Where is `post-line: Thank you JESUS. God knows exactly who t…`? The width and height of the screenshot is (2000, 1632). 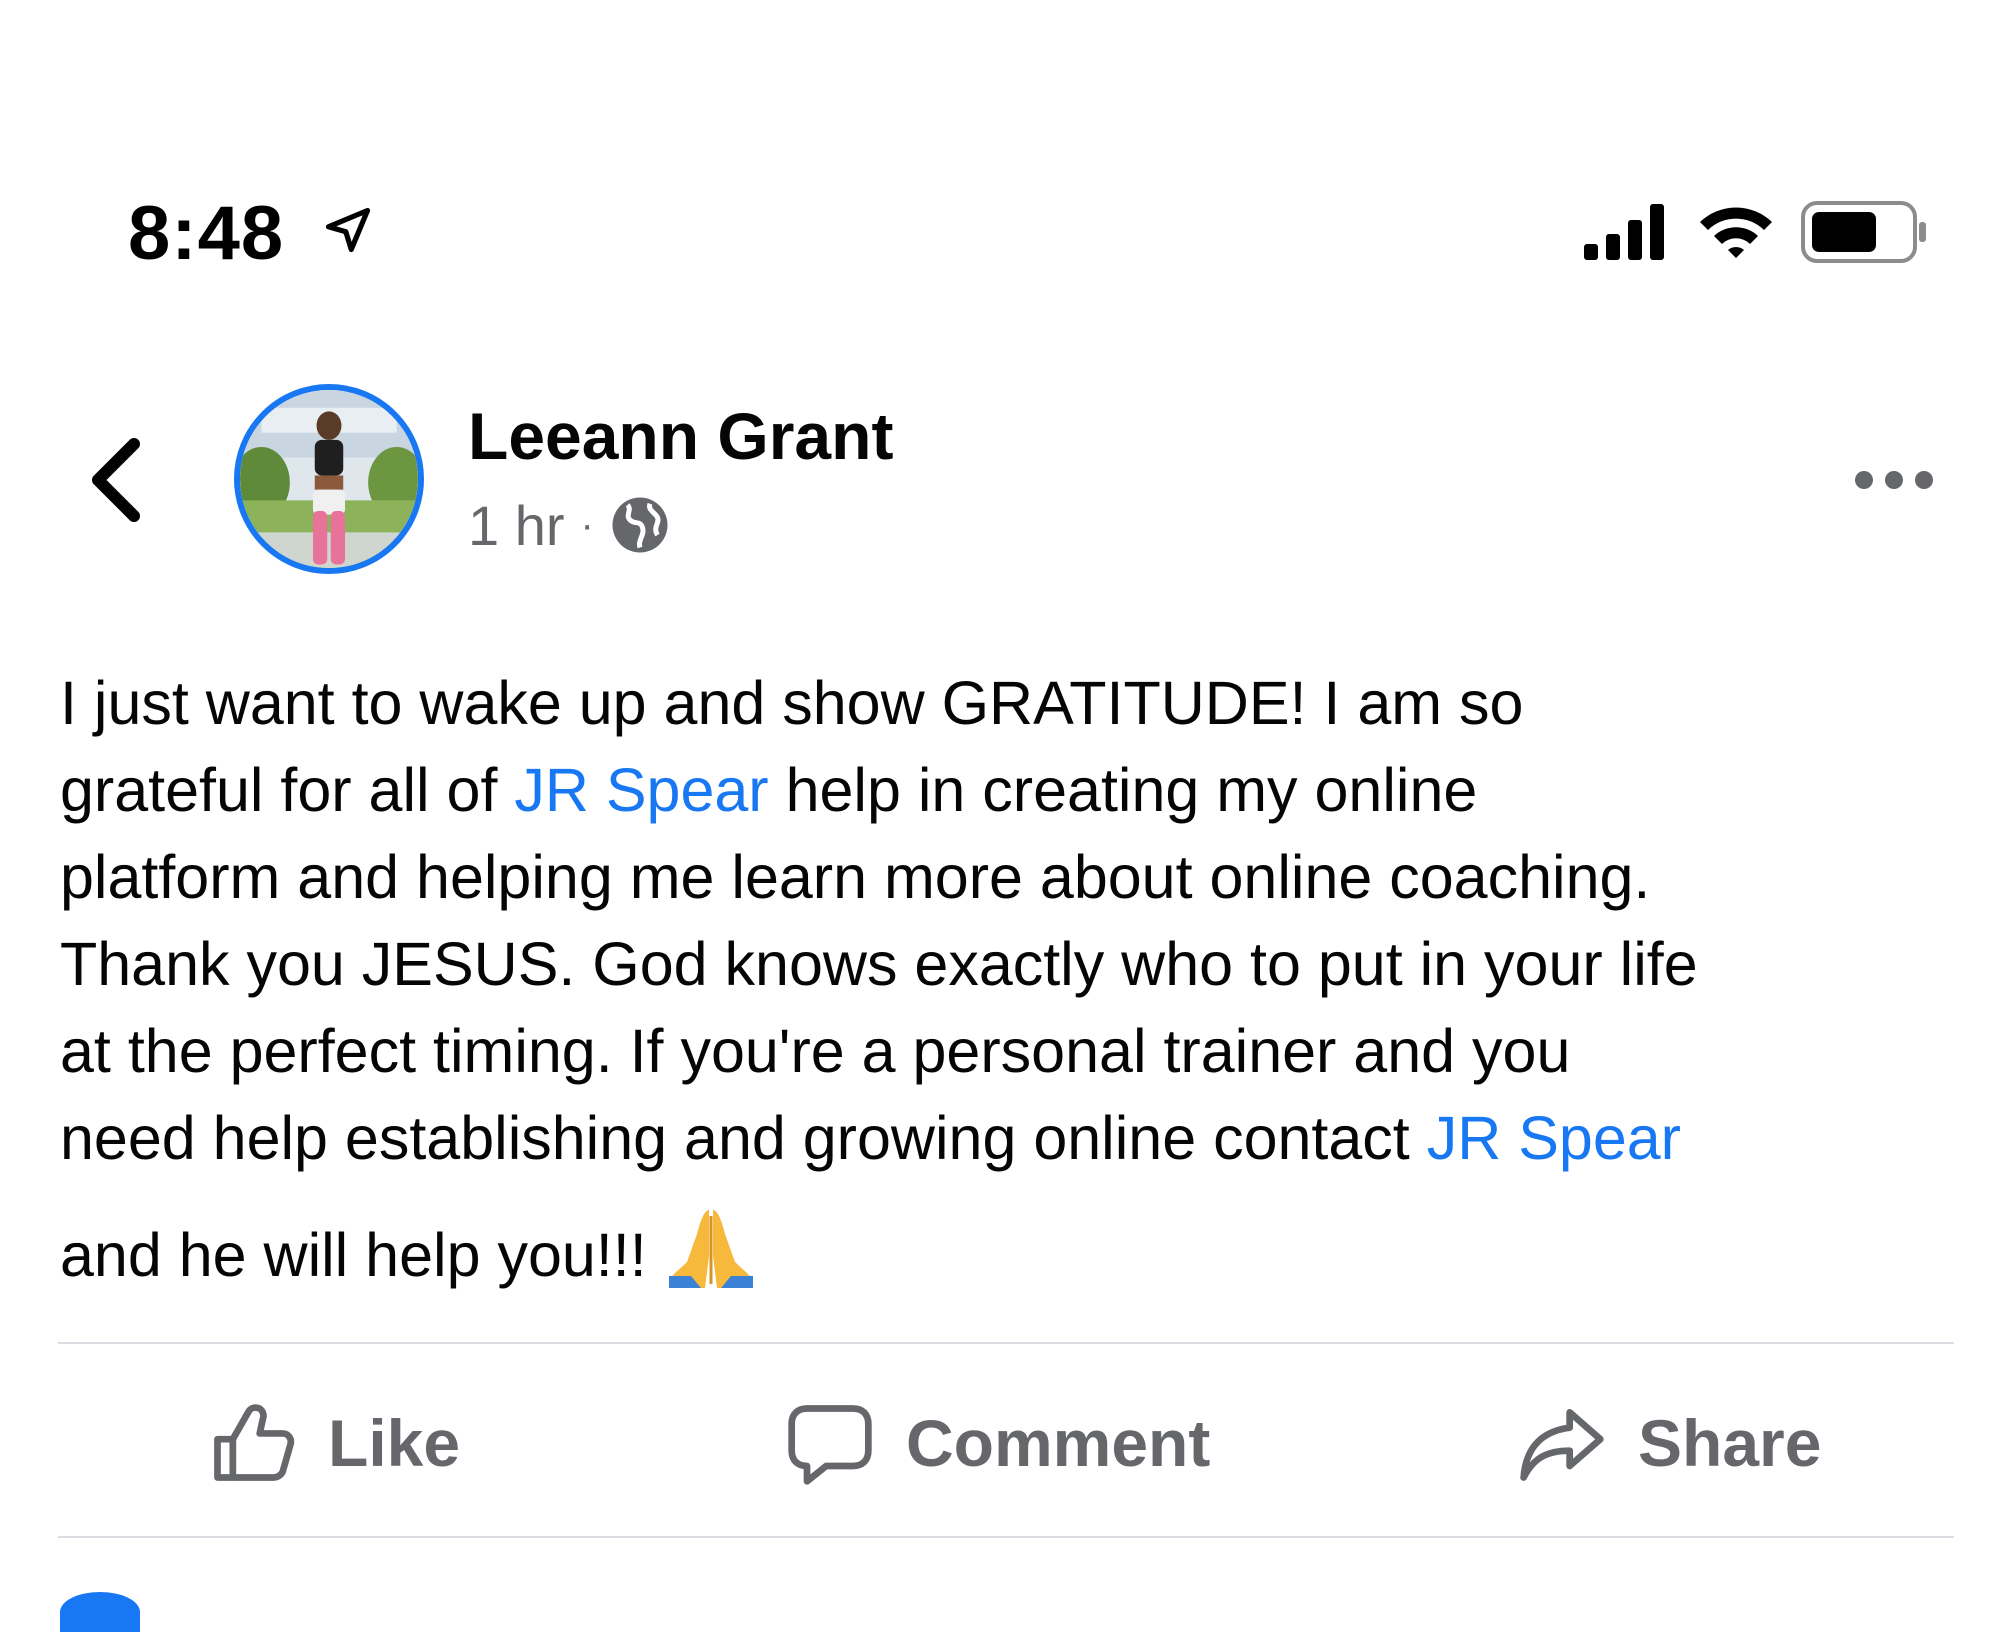
post-line: Thank you JESUS. God knows exactly who t… is located at coordinates (1010, 964).